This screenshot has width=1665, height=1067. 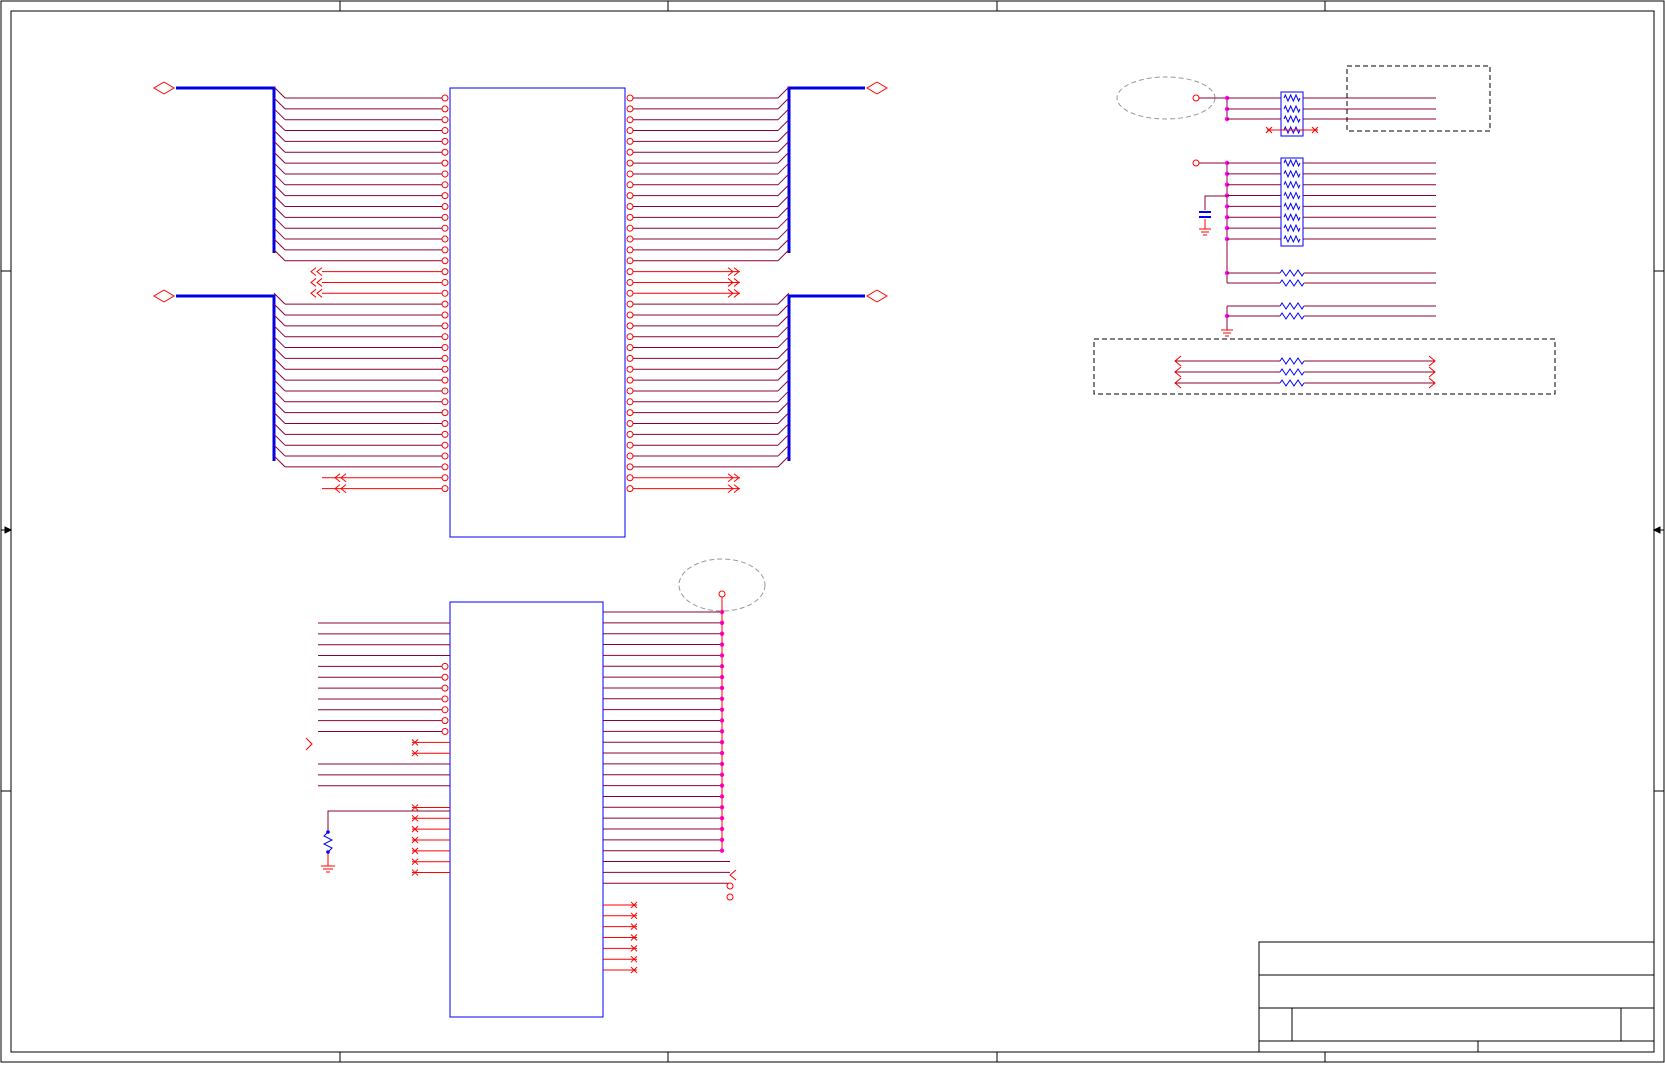 What do you see at coordinates (226, 169) in the screenshot?
I see `bus-upper-left` at bounding box center [226, 169].